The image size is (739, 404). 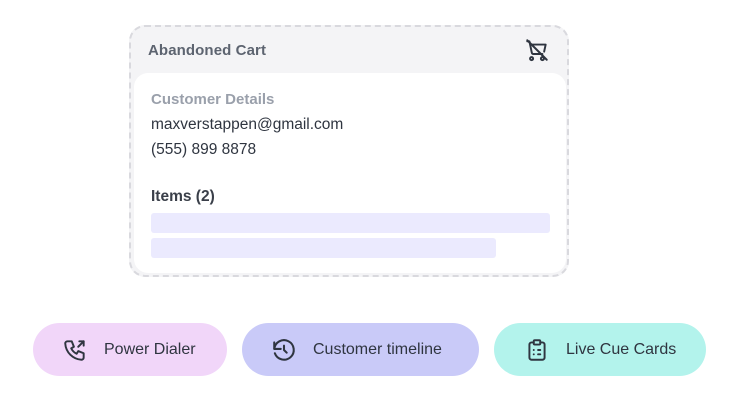 I want to click on power-dialer-label: Power Dialer, so click(x=150, y=349).